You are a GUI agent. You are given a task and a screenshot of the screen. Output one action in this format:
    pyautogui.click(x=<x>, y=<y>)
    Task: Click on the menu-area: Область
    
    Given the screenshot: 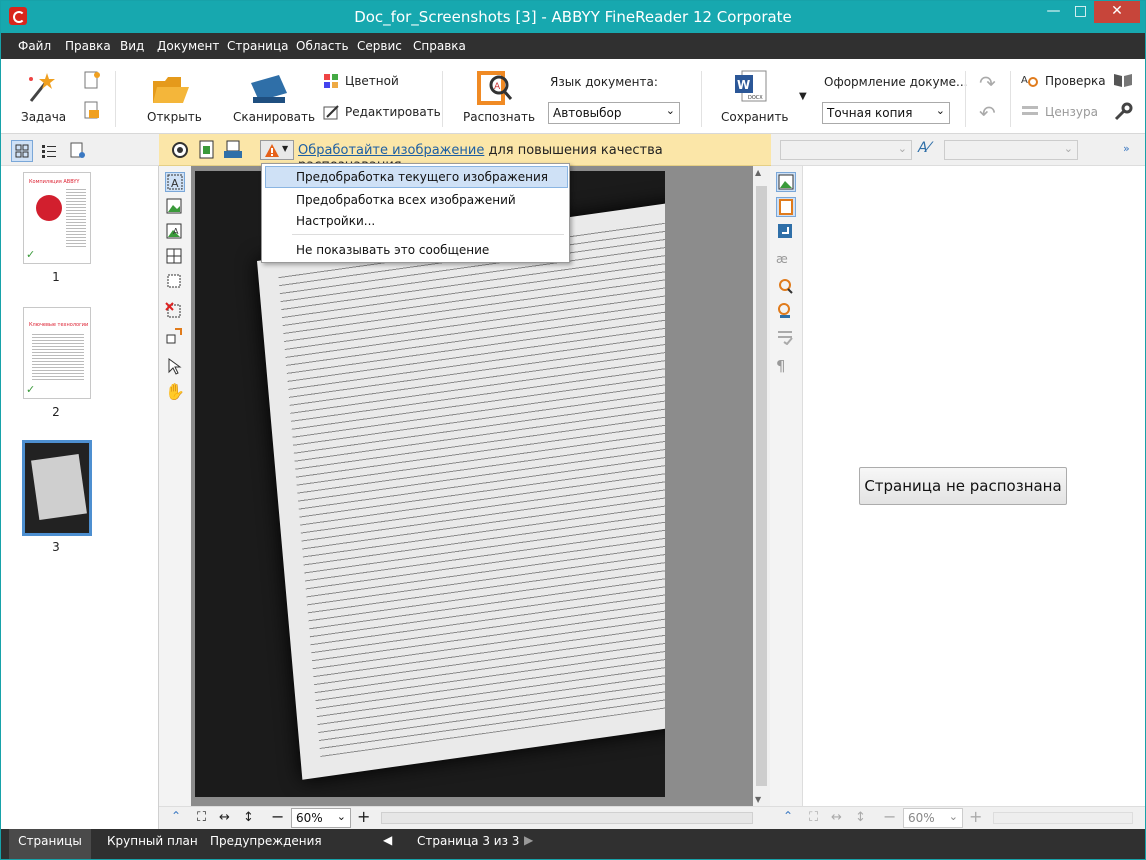 What is the action you would take?
    pyautogui.click(x=322, y=46)
    